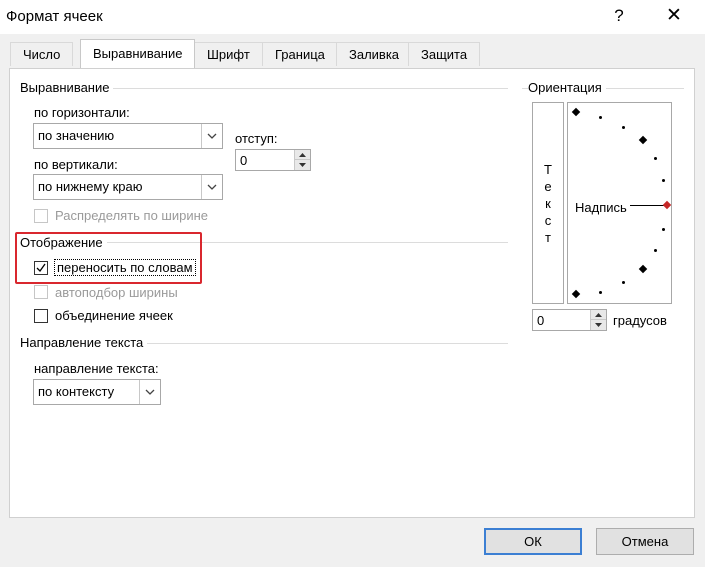 This screenshot has width=705, height=567. Describe the element at coordinates (548, 186) in the screenshot. I see `vertical-text-char: е` at that location.